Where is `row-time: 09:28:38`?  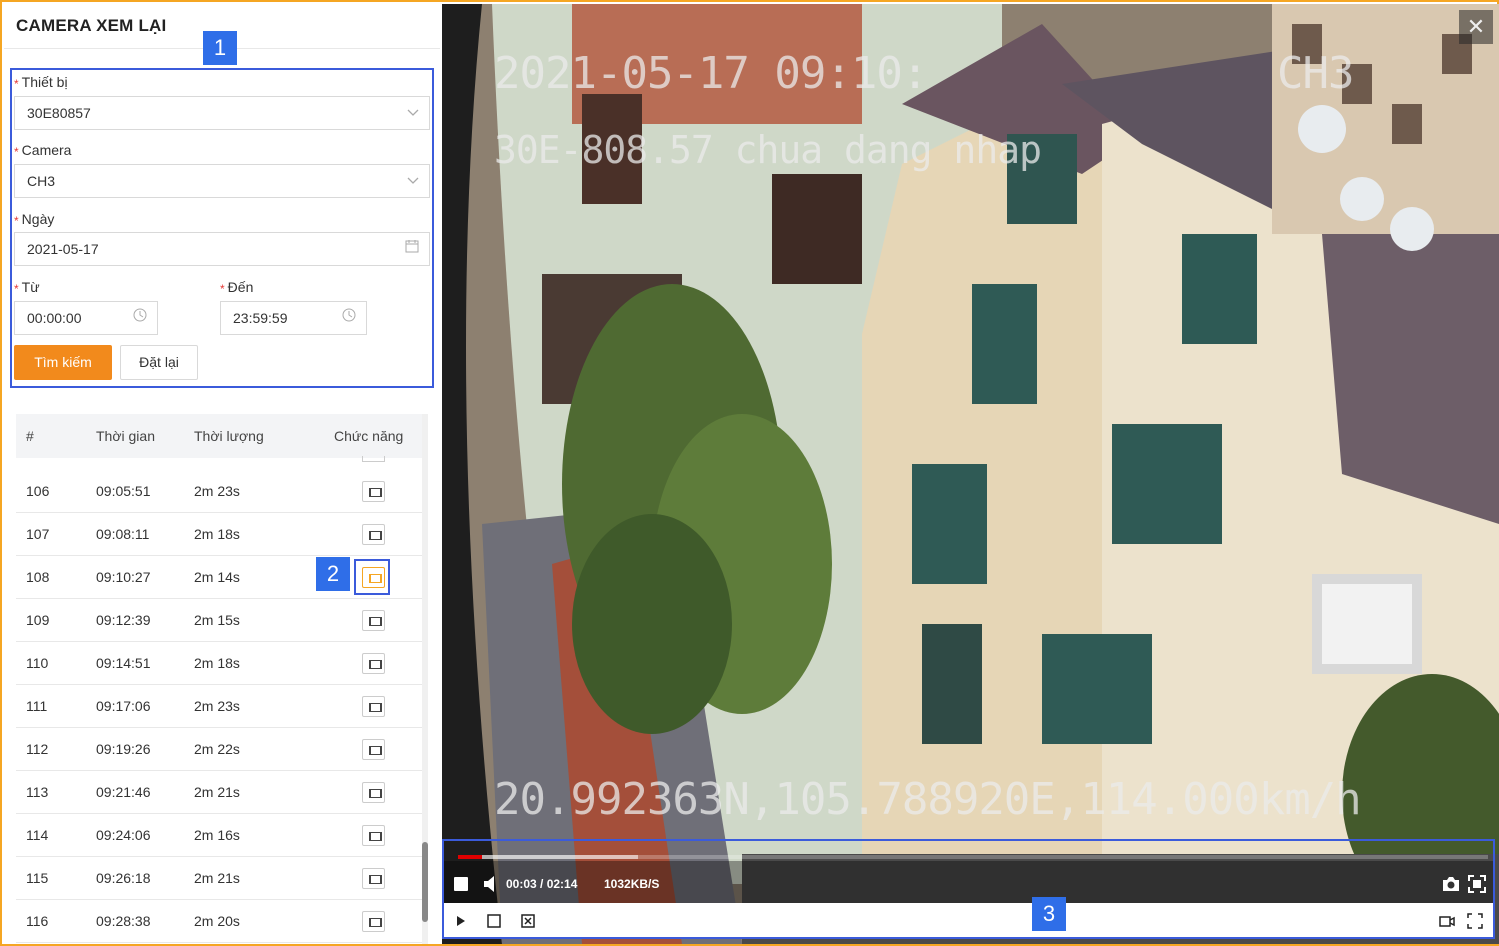
row-time: 09:28:38 is located at coordinates (123, 921).